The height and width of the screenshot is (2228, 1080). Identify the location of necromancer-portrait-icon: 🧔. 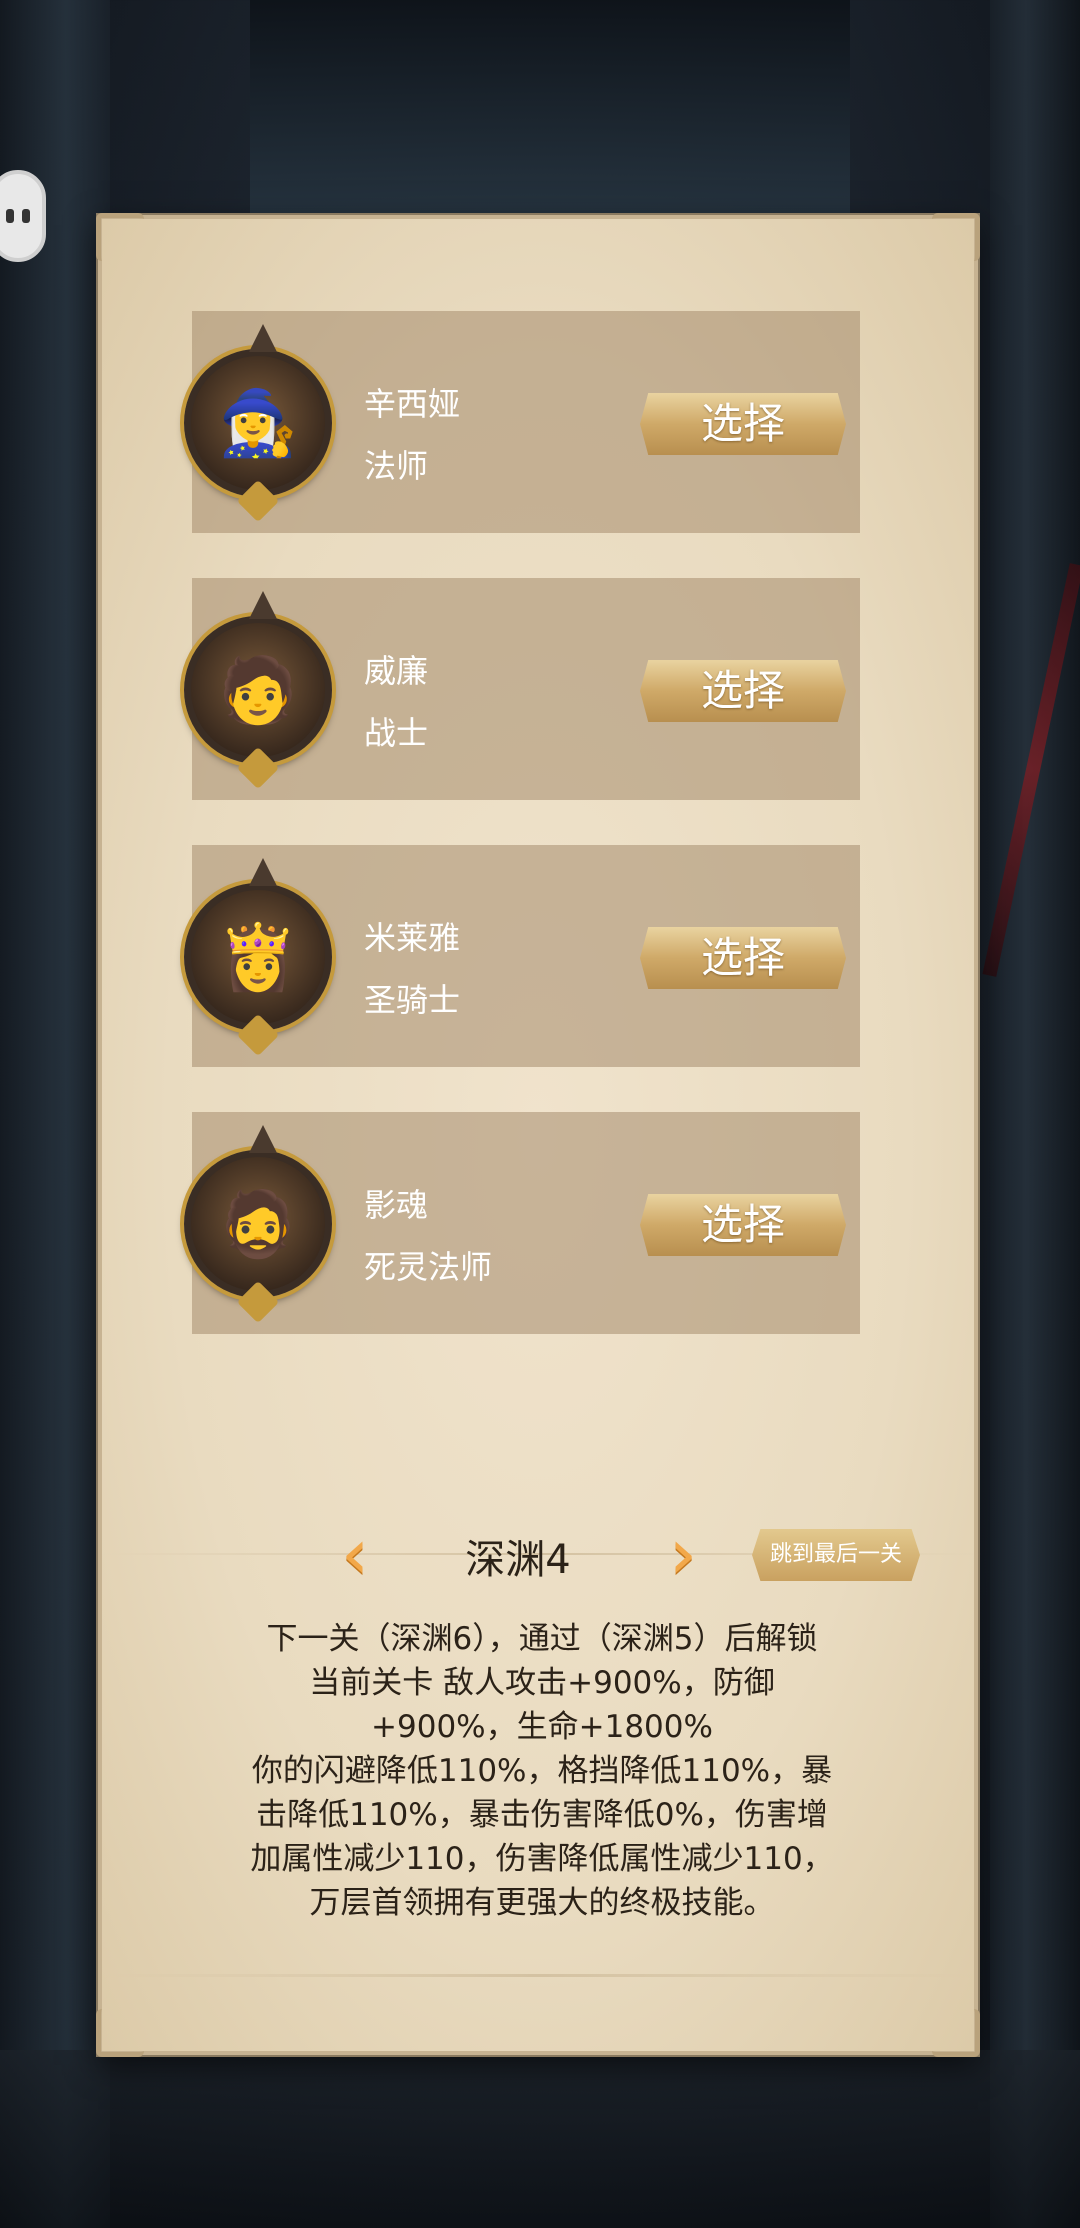
(258, 1211).